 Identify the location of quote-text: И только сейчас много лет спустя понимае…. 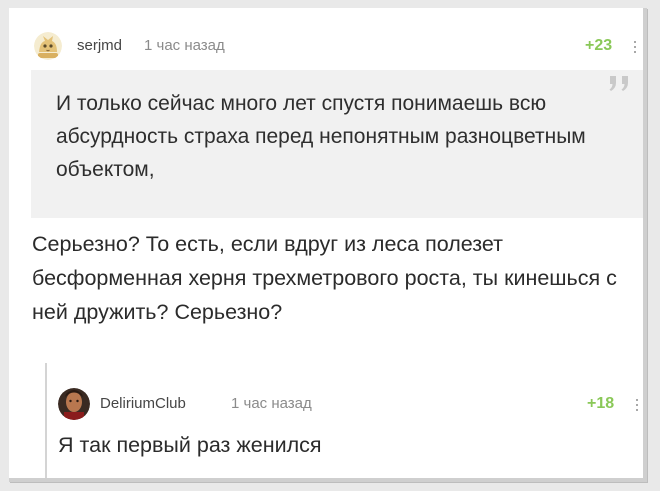
(321, 136).